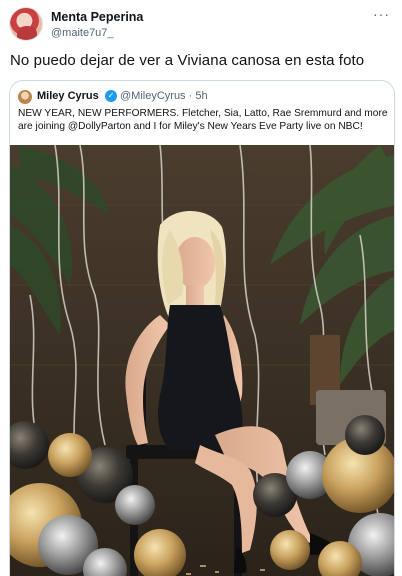  I want to click on author-name: Menta Peperina, so click(97, 17).